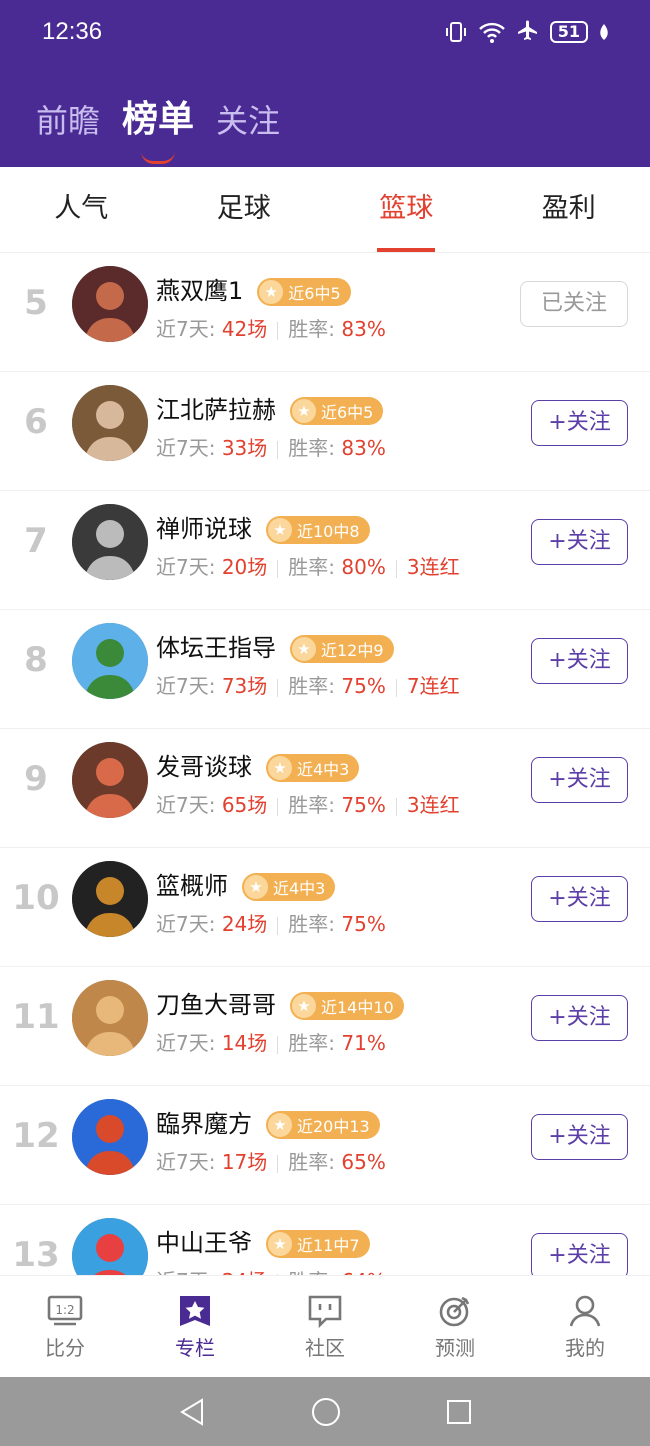 This screenshot has width=650, height=1446. What do you see at coordinates (347, 412) in the screenshot?
I see `record-badge-text: 近6中5` at bounding box center [347, 412].